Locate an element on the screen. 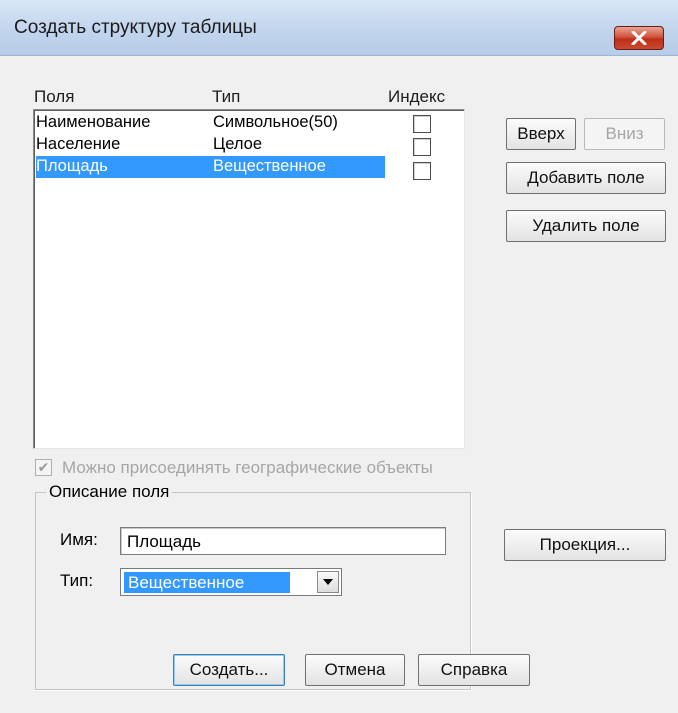  type-dropdown-button is located at coordinates (328, 582).